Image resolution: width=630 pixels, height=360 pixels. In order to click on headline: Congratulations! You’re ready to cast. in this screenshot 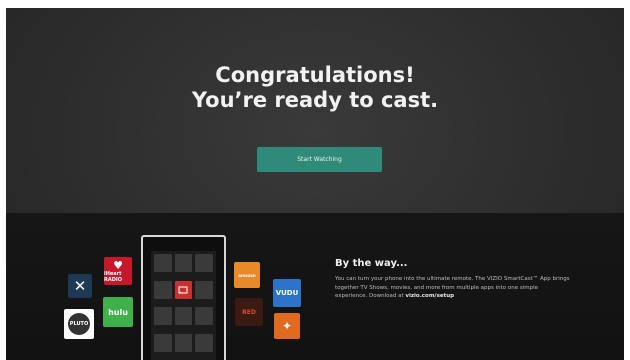, I will do `click(315, 88)`.